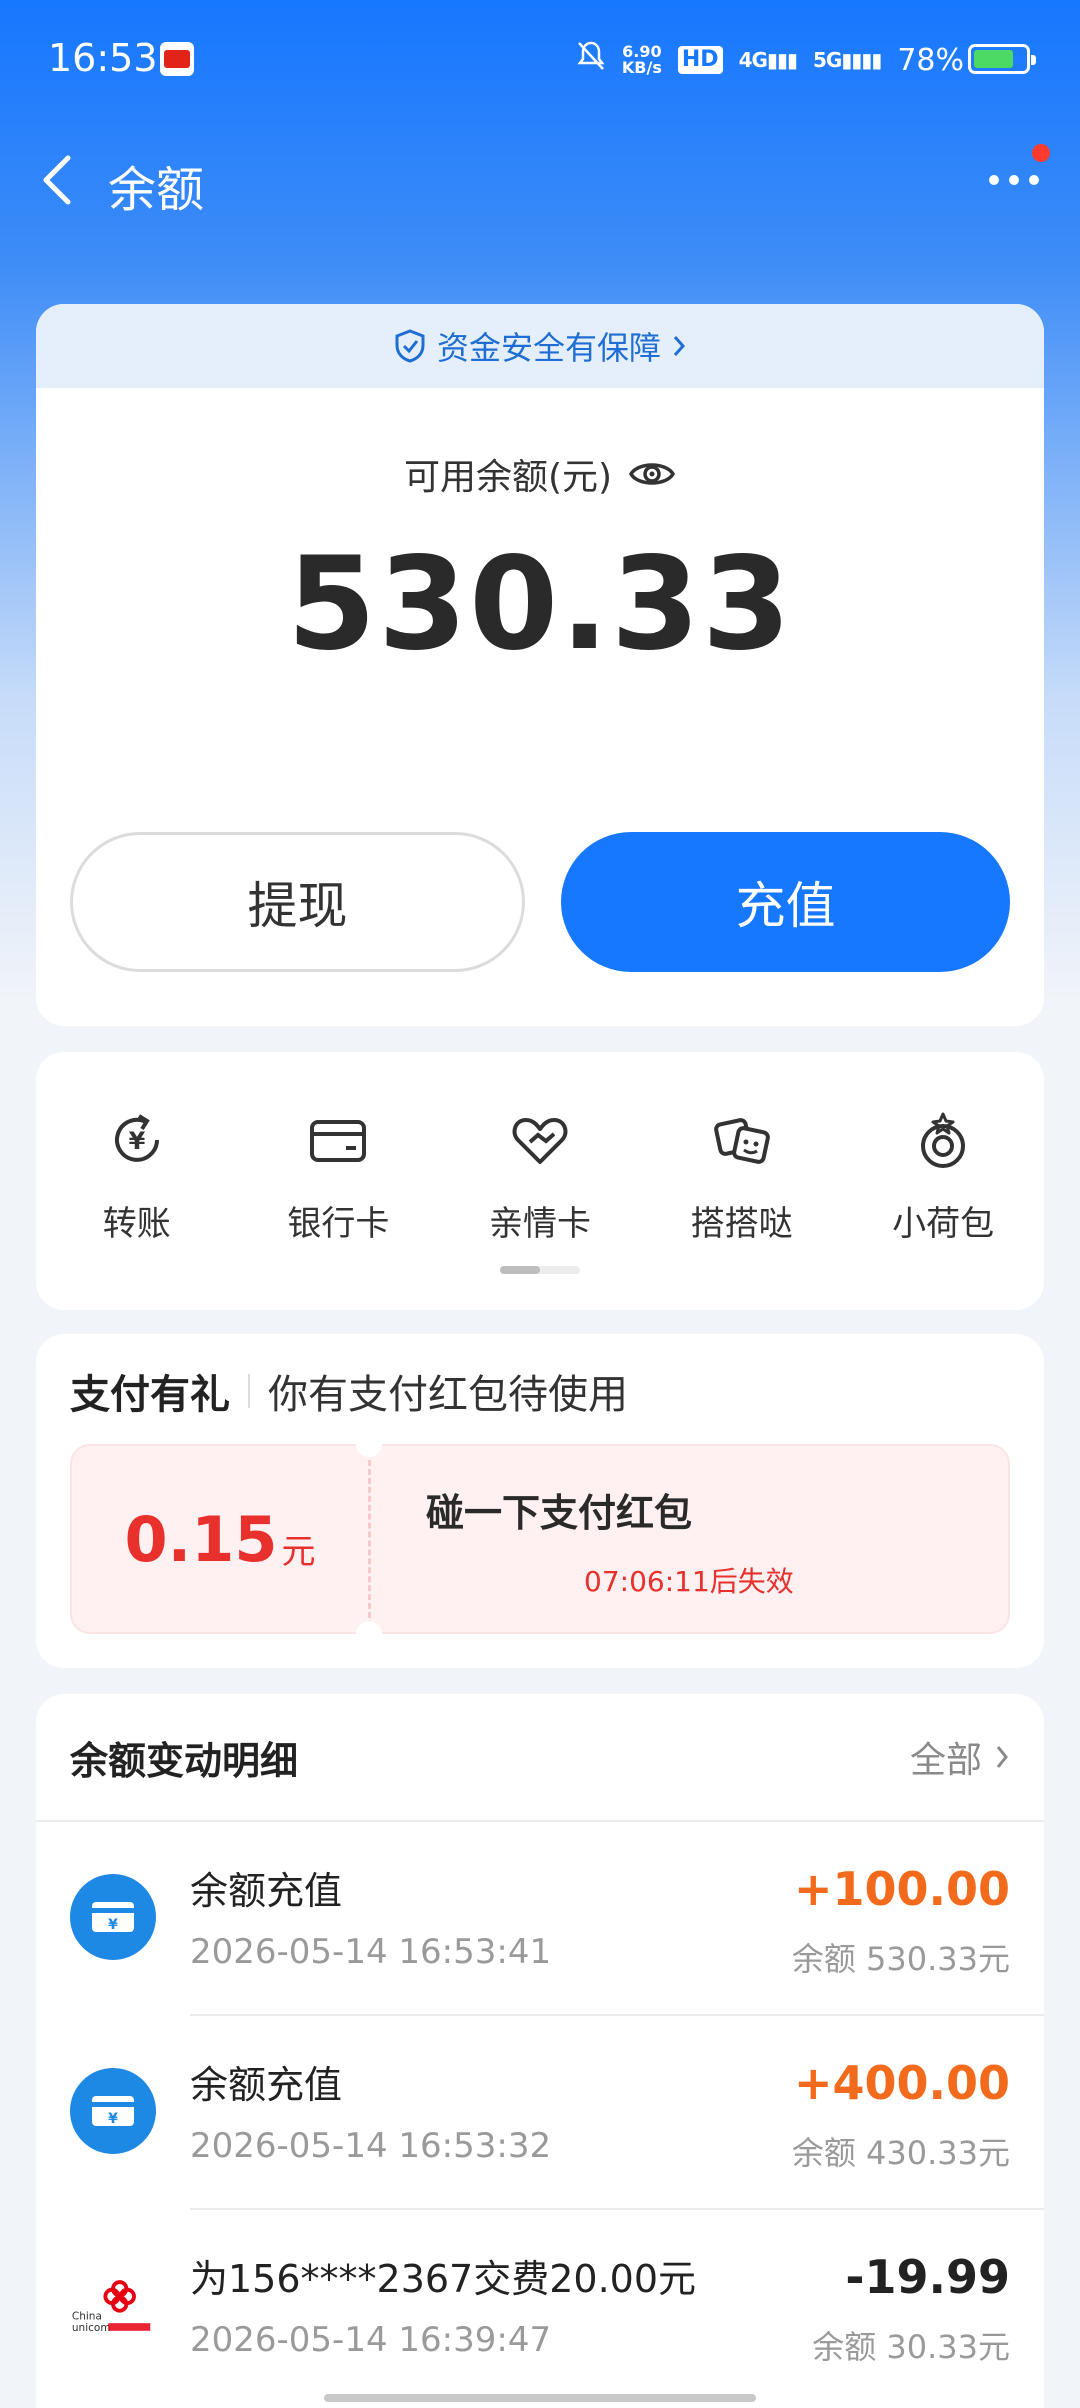 This screenshot has width=1080, height=2408. I want to click on red-packet-coupon: 0.15 元 碰一下支付红包 07:06:11后失效, so click(540, 1539).